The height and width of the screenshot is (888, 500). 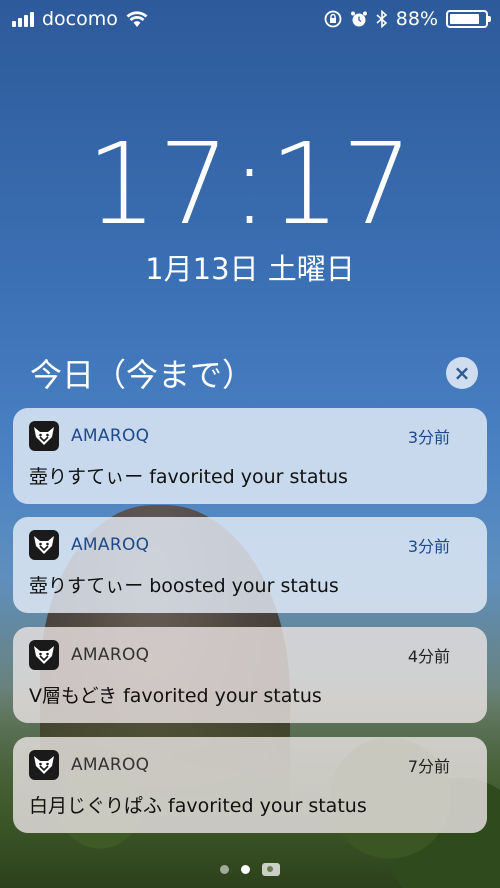 What do you see at coordinates (250, 785) in the screenshot?
I see `notification-card: AMAROQ 7分前 白月じぐりぱふ favorited your status` at bounding box center [250, 785].